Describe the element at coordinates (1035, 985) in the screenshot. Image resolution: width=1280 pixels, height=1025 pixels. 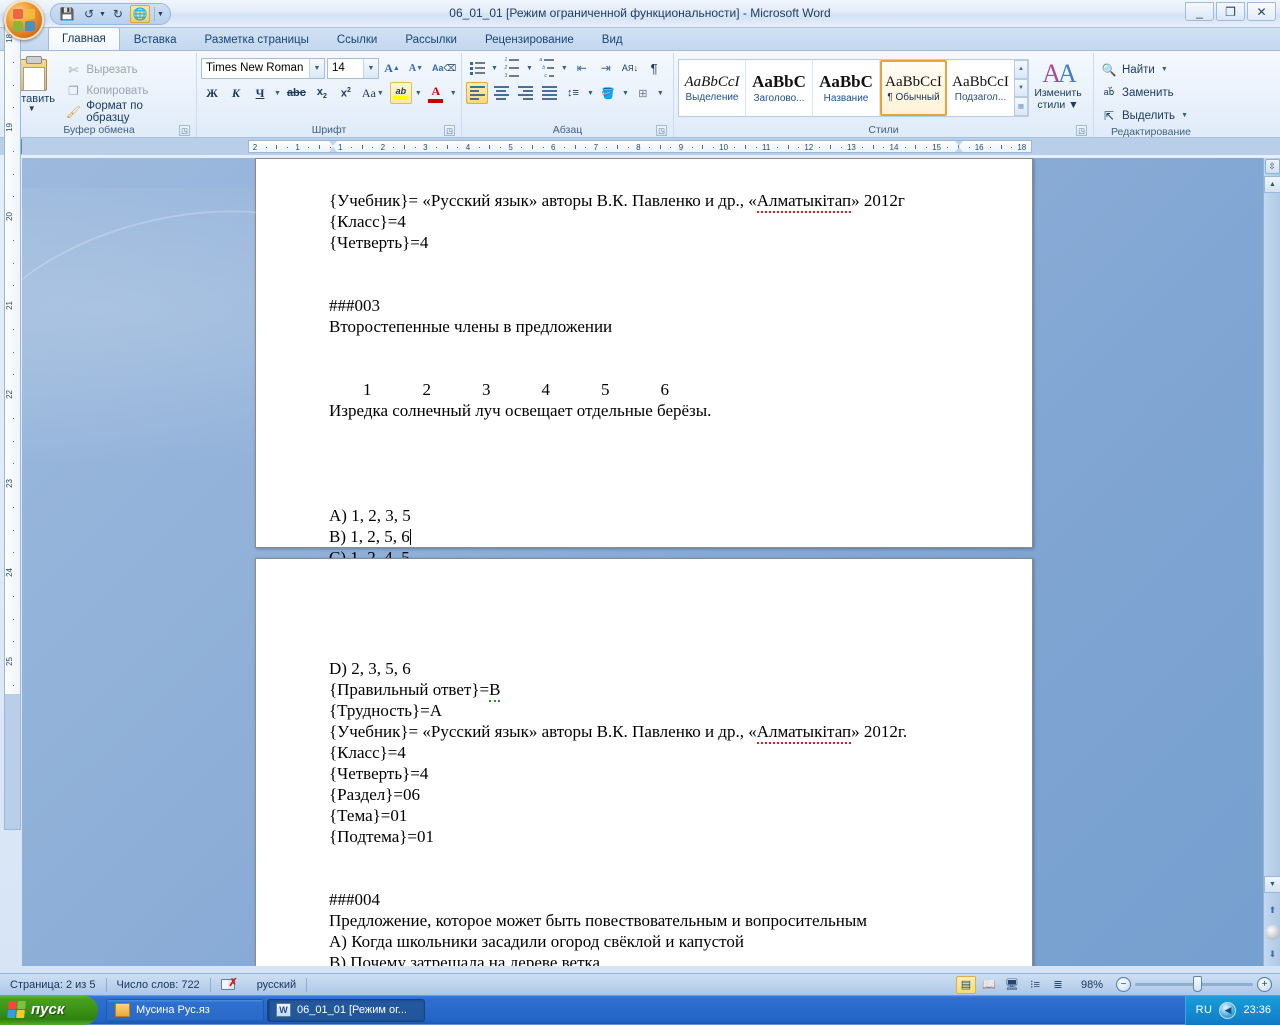
I see `outline-view-button: ⁝≡` at that location.